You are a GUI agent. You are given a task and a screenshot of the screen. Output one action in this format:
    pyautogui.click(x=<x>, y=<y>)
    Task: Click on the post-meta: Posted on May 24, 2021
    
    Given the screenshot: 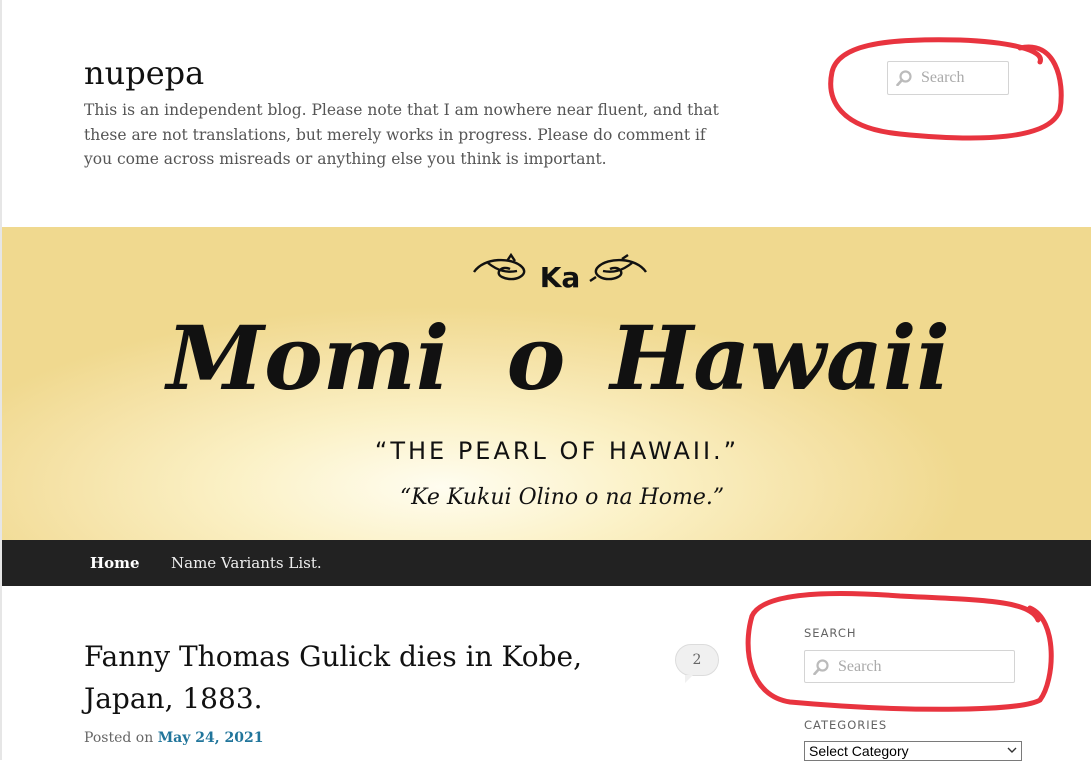 What is the action you would take?
    pyautogui.click(x=173, y=738)
    